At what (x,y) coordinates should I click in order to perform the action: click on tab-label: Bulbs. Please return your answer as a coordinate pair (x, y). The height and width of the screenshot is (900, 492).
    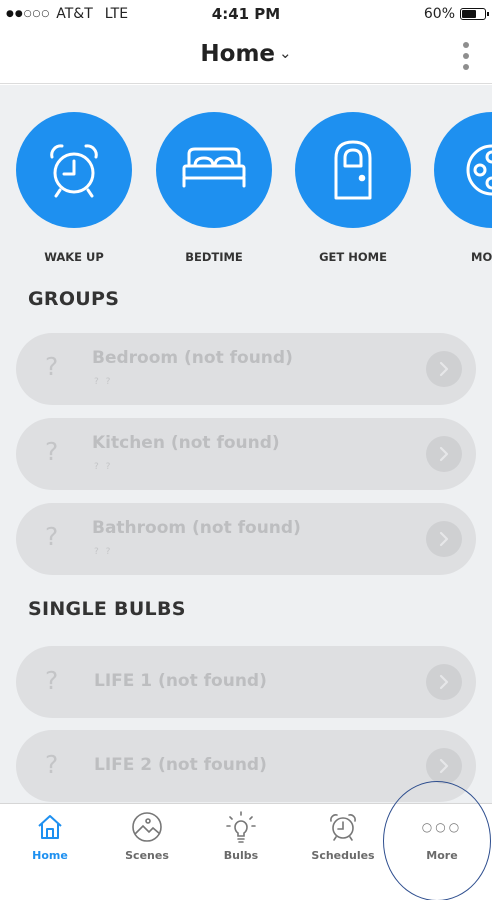
    Looking at the image, I should click on (241, 855).